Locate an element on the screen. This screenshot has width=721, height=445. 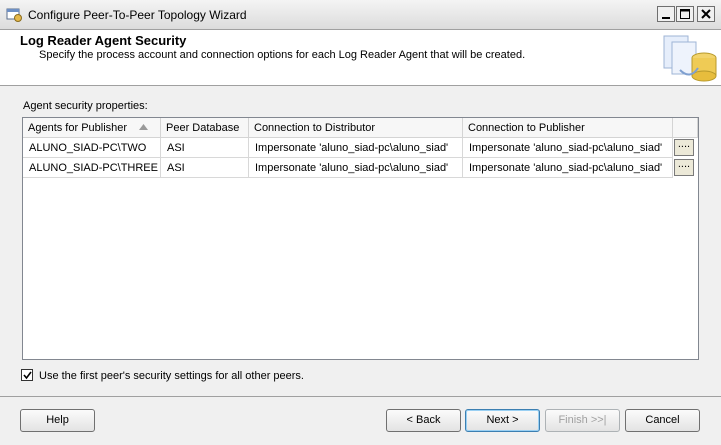
column-header-database: Peer Database is located at coordinates (205, 128).